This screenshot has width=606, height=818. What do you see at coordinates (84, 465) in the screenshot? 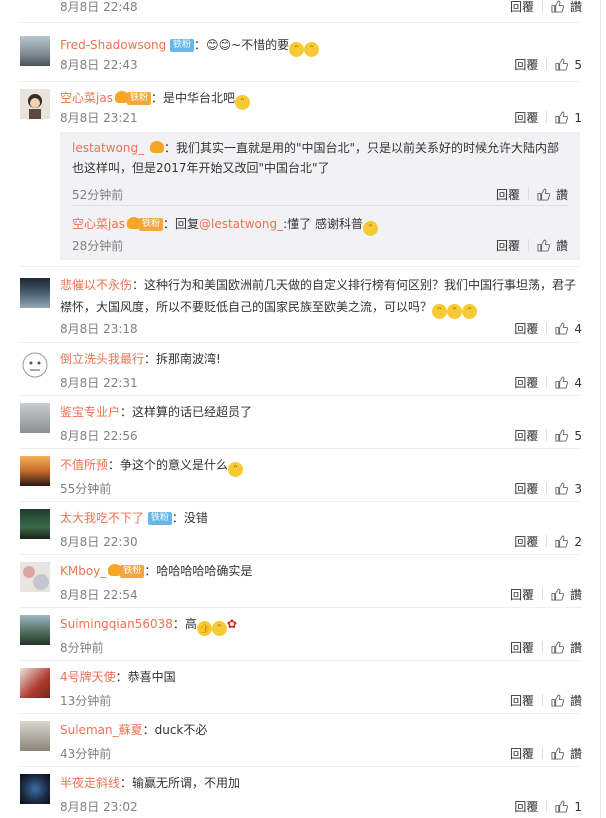
I see `username: 不值所预` at bounding box center [84, 465].